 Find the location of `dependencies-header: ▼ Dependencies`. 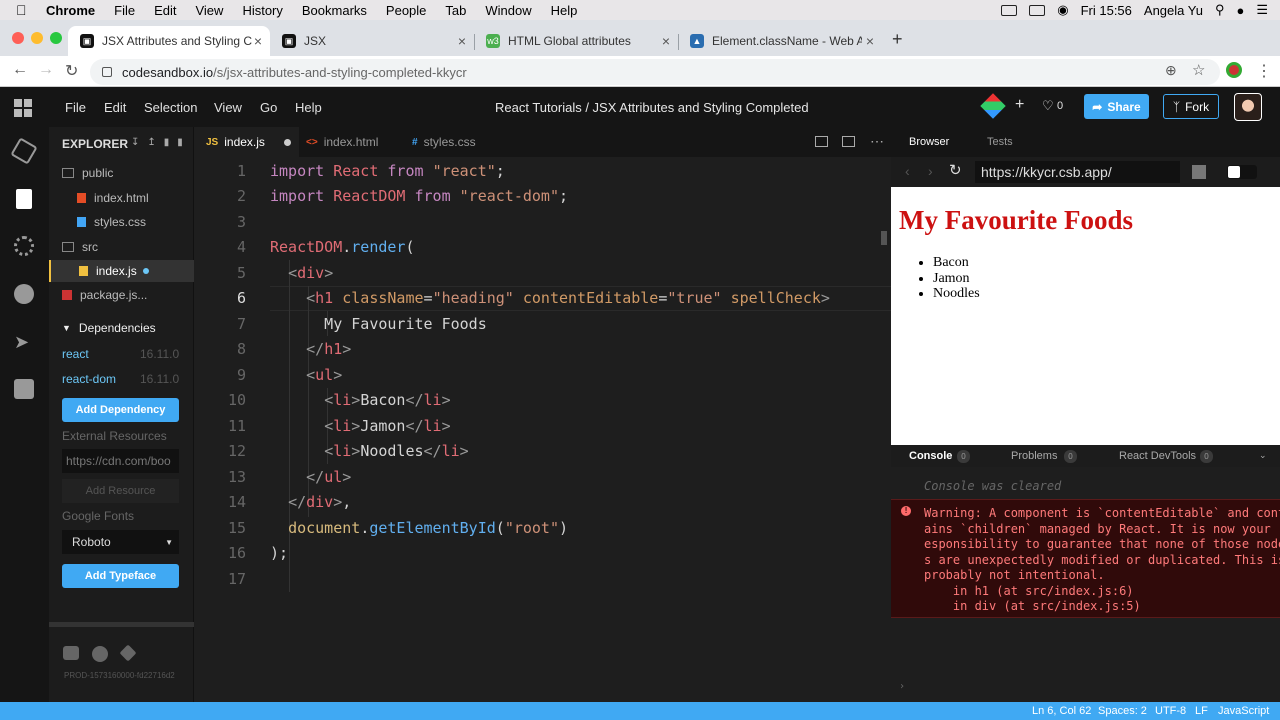

dependencies-header: ▼ Dependencies is located at coordinates (121, 328).